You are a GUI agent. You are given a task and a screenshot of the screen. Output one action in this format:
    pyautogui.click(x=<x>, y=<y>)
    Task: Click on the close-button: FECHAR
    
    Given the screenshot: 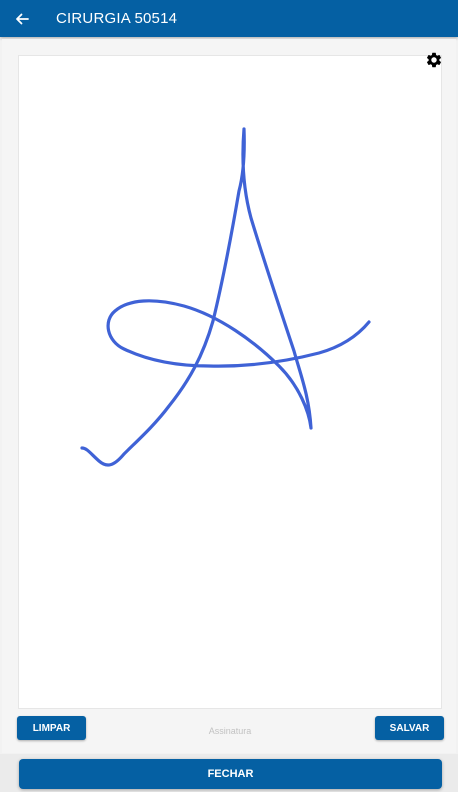 What is the action you would take?
    pyautogui.click(x=230, y=774)
    